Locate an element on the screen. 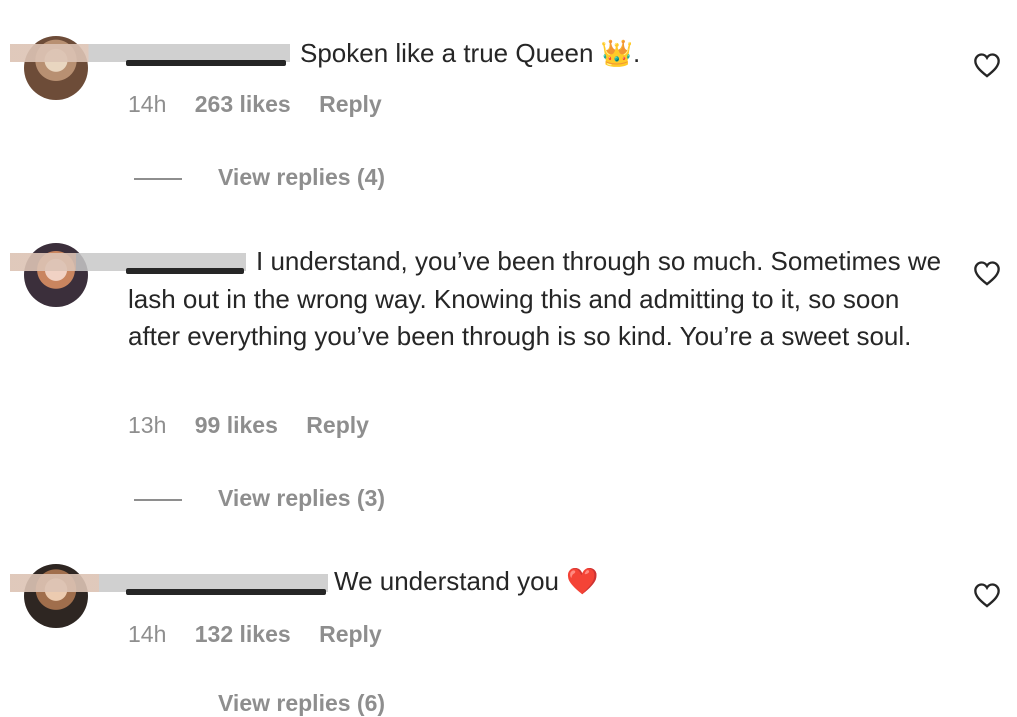 The width and height of the screenshot is (1017, 717). crown-icon: 👑 is located at coordinates (617, 54).